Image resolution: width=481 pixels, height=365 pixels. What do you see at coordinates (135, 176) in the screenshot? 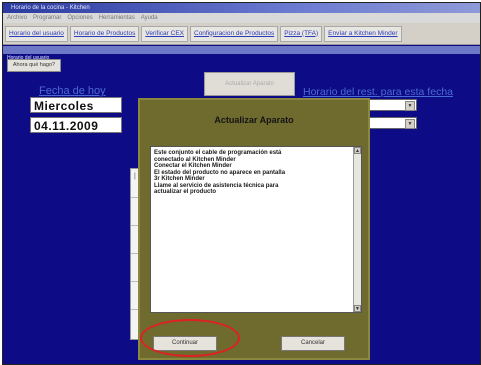
I see `grid-column-marker: |` at bounding box center [135, 176].